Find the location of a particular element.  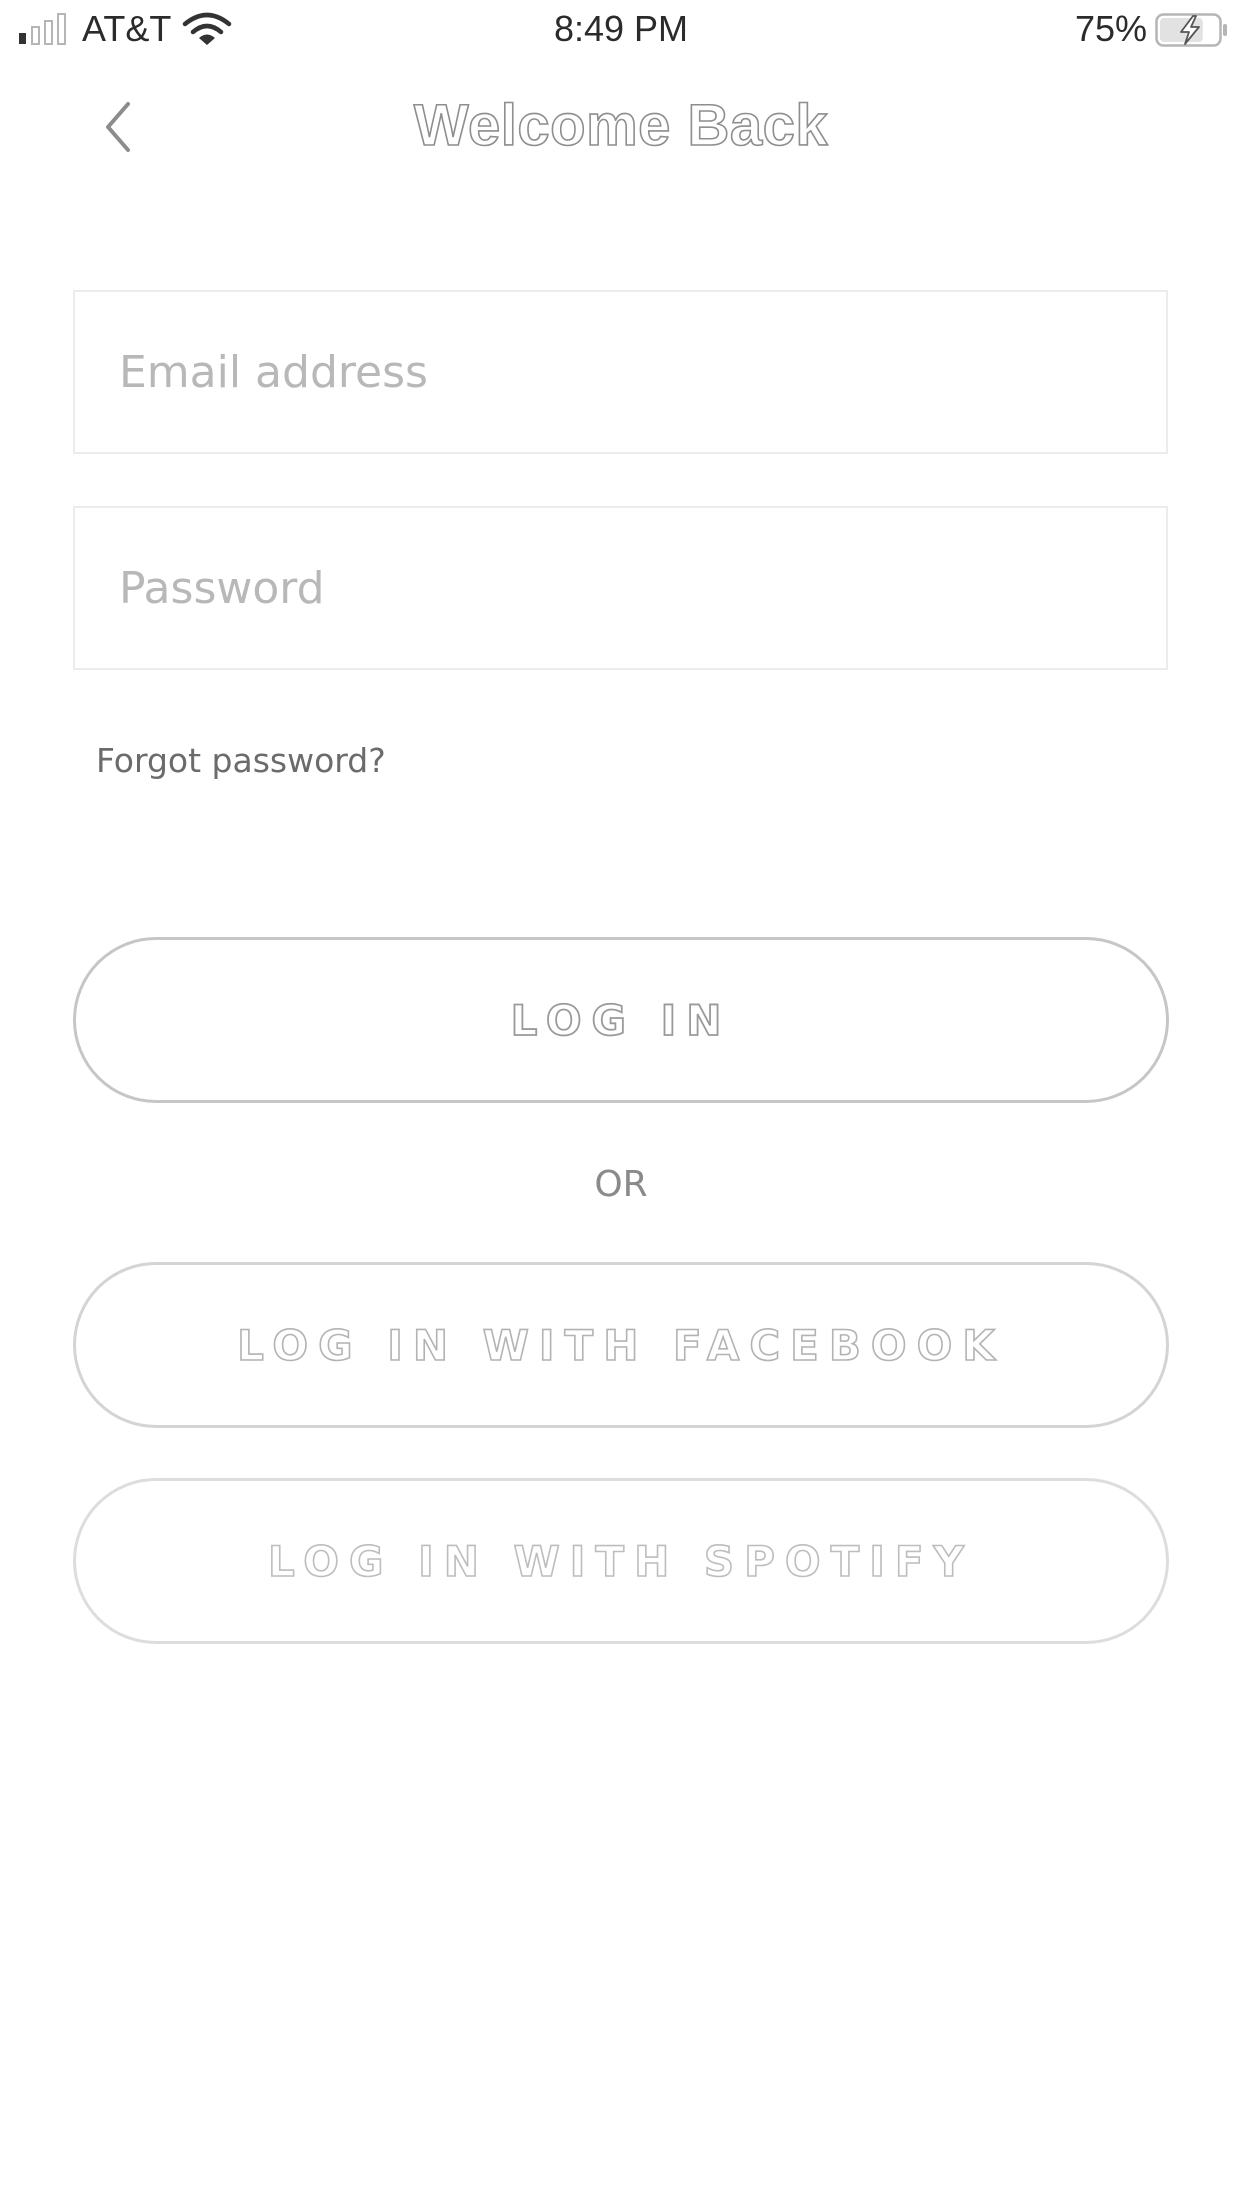

spotify-login-button-label: LOG IN WITH SPOTIFY is located at coordinates (620, 1561).